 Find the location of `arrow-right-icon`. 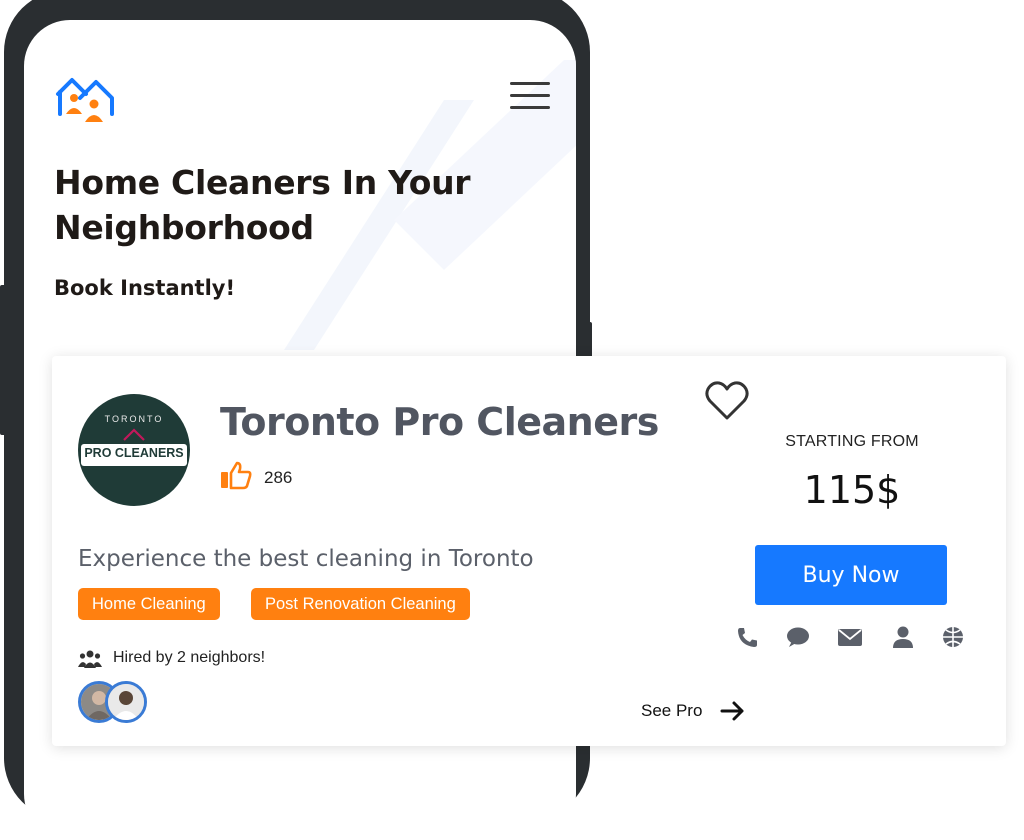

arrow-right-icon is located at coordinates (733, 711).